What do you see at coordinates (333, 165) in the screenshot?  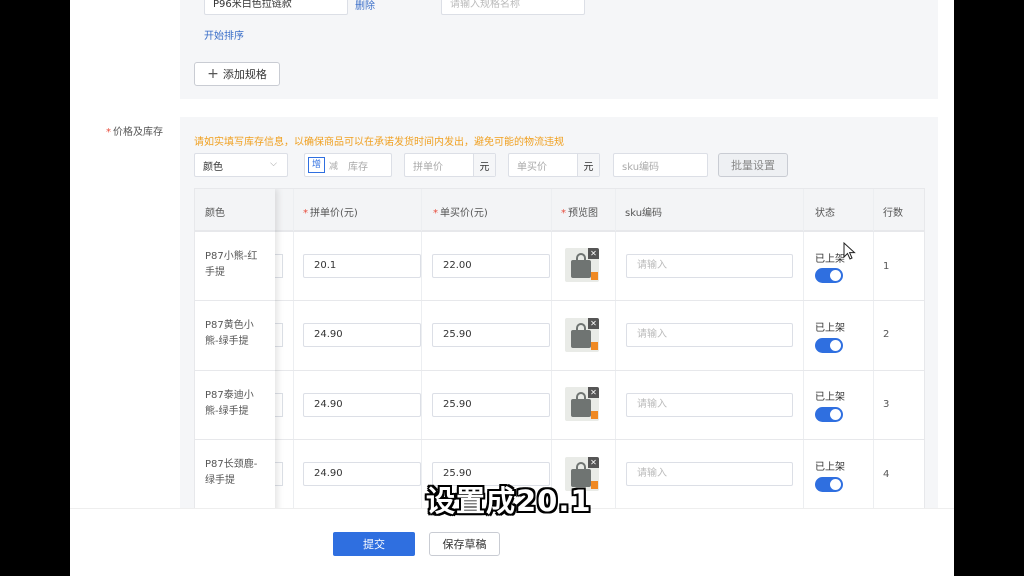 I see `stock-sub-toggle: 减` at bounding box center [333, 165].